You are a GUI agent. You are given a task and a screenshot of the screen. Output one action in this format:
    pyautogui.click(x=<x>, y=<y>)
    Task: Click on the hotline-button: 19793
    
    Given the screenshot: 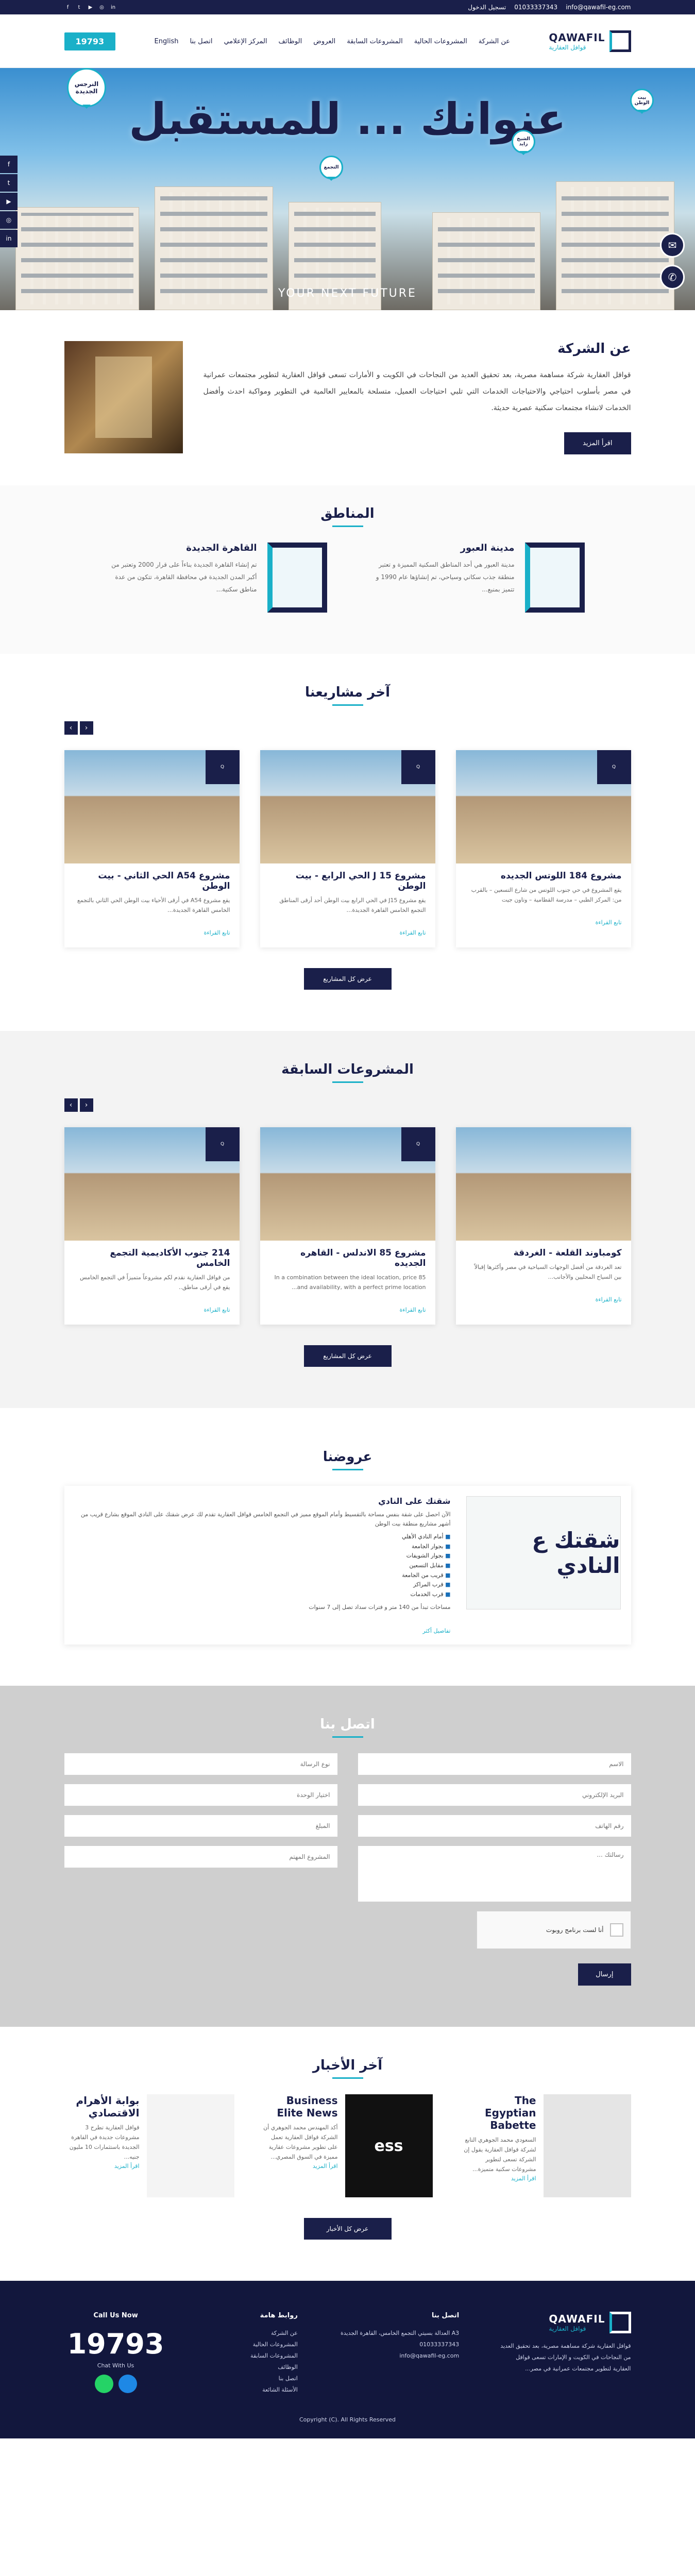 What is the action you would take?
    pyautogui.click(x=90, y=41)
    